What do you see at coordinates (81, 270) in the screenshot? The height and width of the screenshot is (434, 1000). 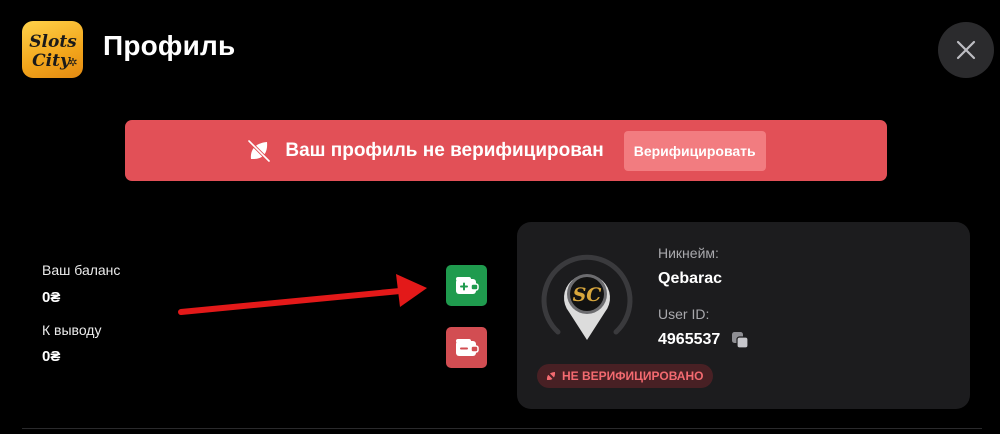 I see `balance-label: Ваш баланс` at bounding box center [81, 270].